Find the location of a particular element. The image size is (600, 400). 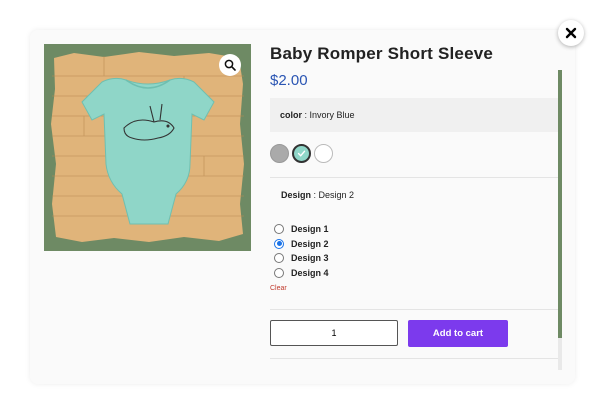

swatch-white is located at coordinates (323, 153).